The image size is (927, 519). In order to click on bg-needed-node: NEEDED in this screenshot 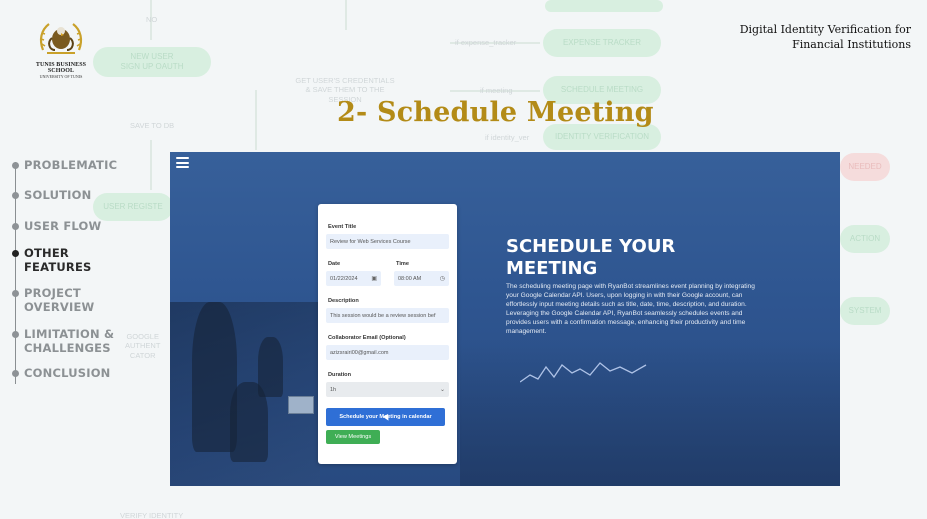, I will do `click(865, 167)`.